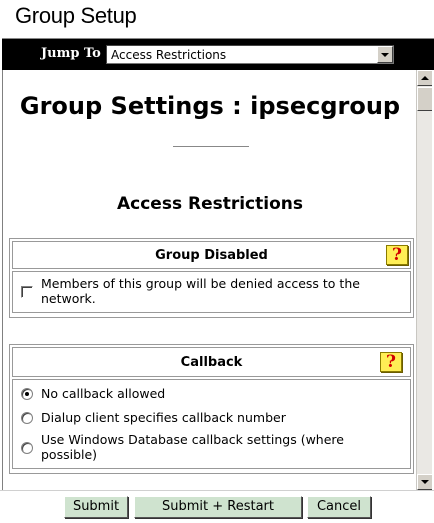  What do you see at coordinates (250, 54) in the screenshot?
I see `jump-to-select: Access Restrictions` at bounding box center [250, 54].